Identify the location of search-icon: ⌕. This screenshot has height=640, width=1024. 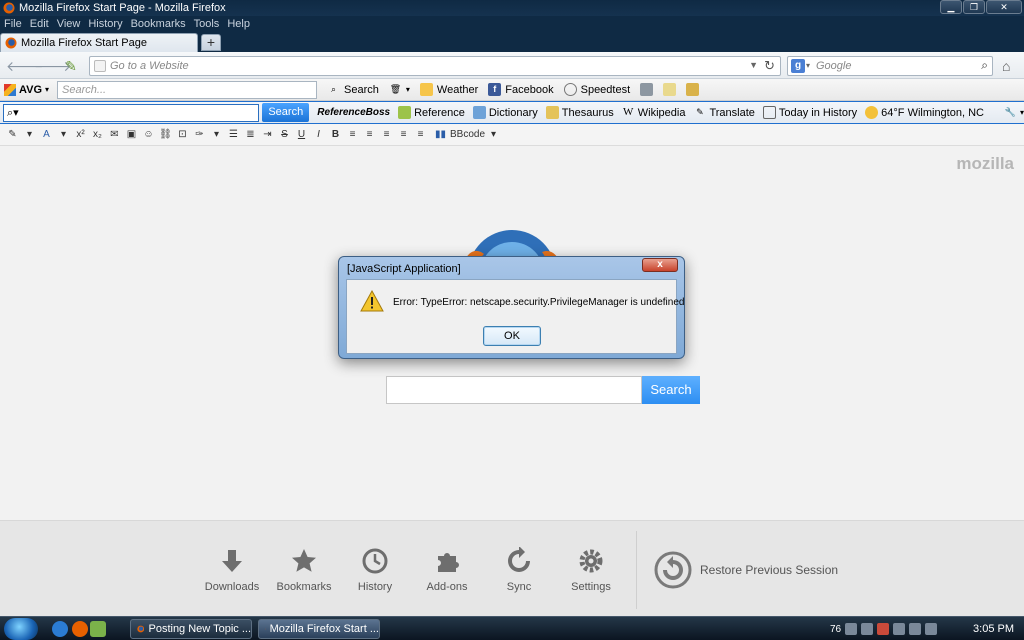
(984, 65).